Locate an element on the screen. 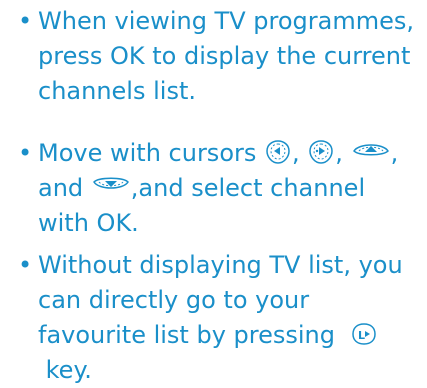 The height and width of the screenshot is (388, 427). favourite-list-key-icon: L is located at coordinates (364, 334).